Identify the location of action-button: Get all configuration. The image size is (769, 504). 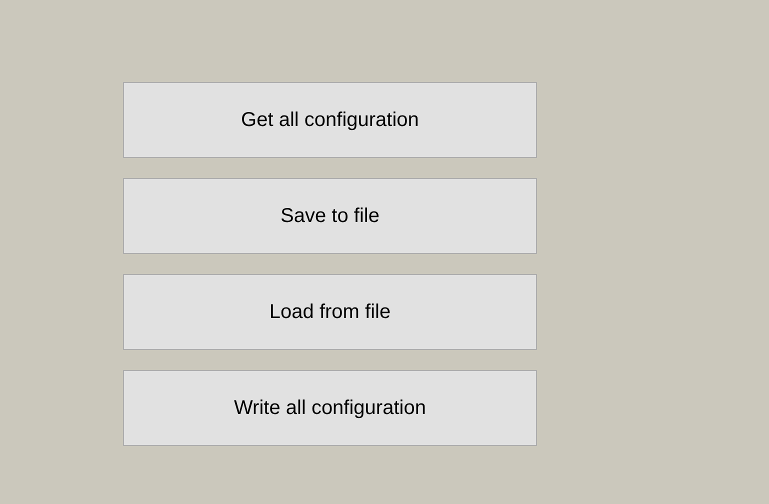
(330, 120).